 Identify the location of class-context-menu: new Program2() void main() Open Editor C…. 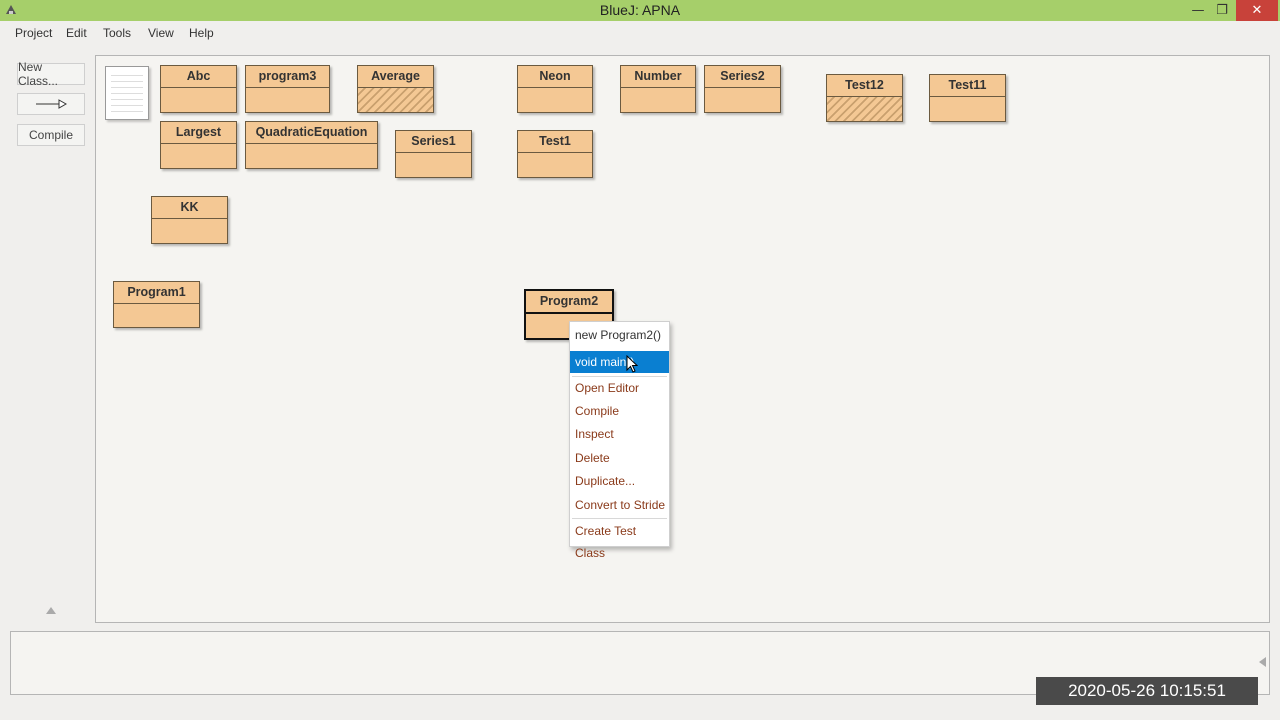
(619, 440).